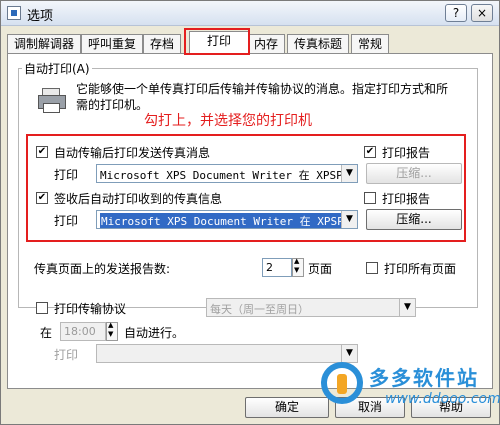 This screenshot has width=500, height=425. What do you see at coordinates (407, 307) in the screenshot?
I see `chevron-down-icon: ▼` at bounding box center [407, 307].